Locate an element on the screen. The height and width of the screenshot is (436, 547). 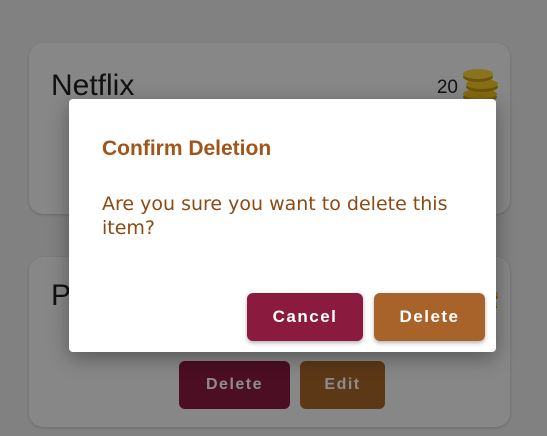
dialog-title: Confirm Deletion is located at coordinates (187, 148).